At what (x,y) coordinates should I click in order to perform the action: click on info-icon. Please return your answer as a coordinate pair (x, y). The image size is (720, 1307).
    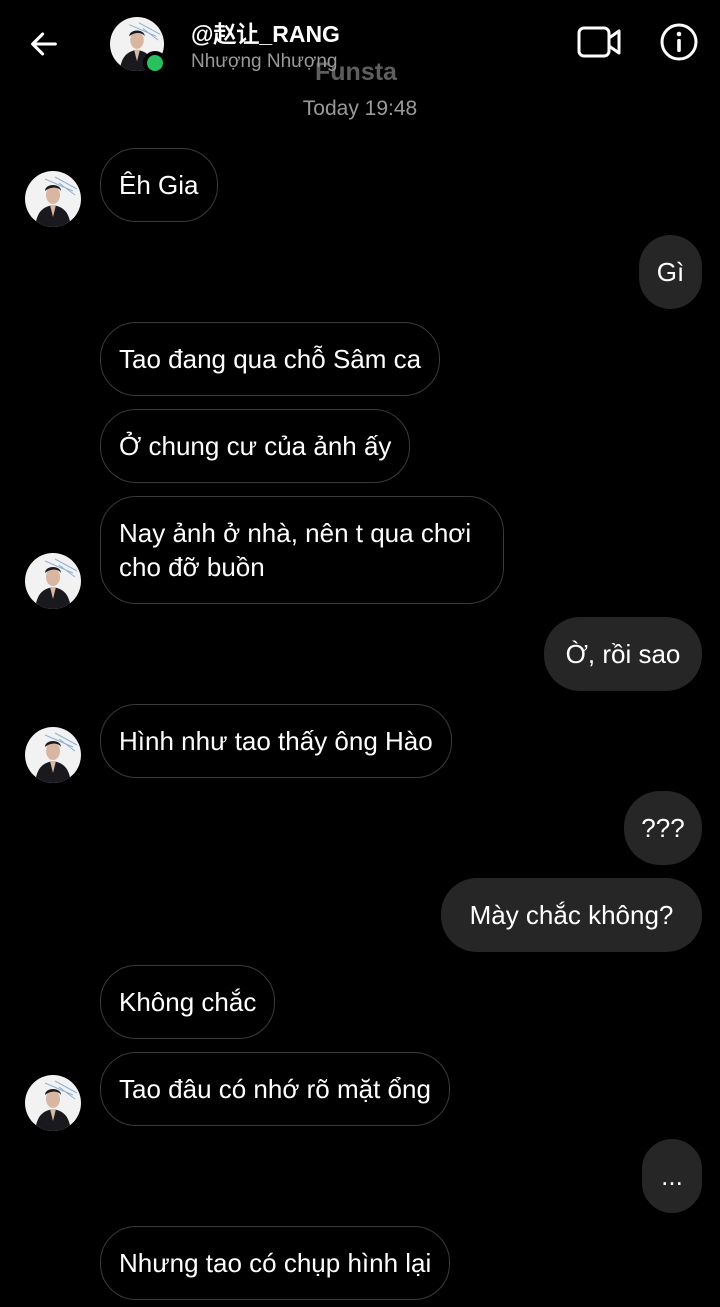
    Looking at the image, I should click on (679, 42).